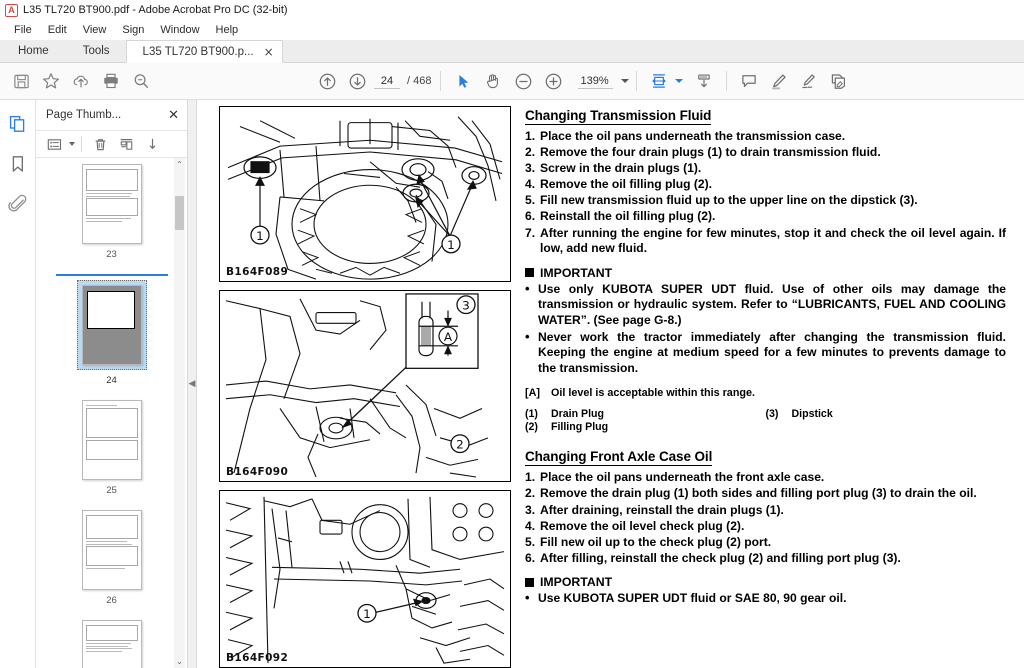 The width and height of the screenshot is (1024, 668). Describe the element at coordinates (126, 144) in the screenshot. I see `extract-pages-icon` at that location.